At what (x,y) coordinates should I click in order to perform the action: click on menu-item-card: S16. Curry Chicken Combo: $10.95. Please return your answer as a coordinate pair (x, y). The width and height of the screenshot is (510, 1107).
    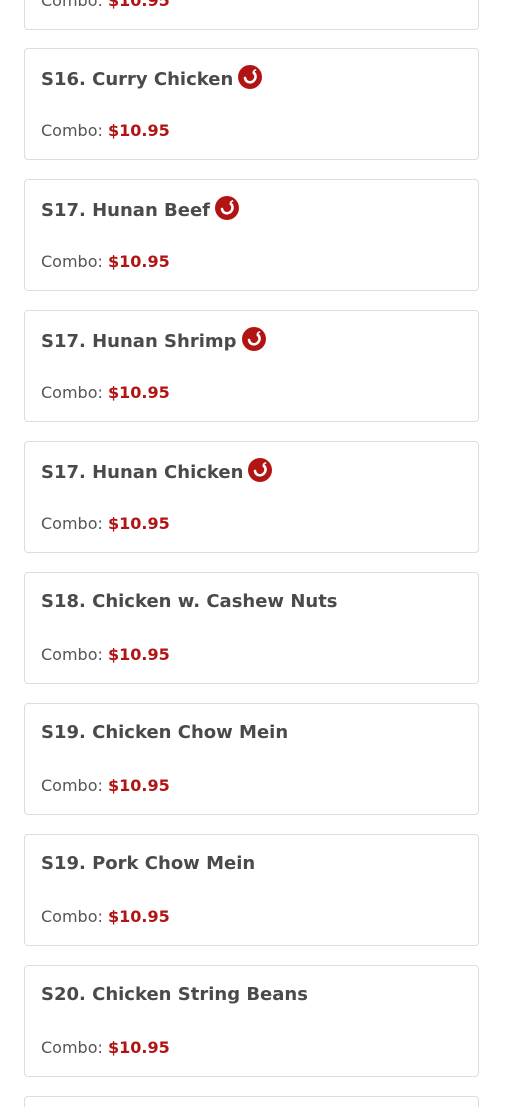
    Looking at the image, I should click on (251, 104).